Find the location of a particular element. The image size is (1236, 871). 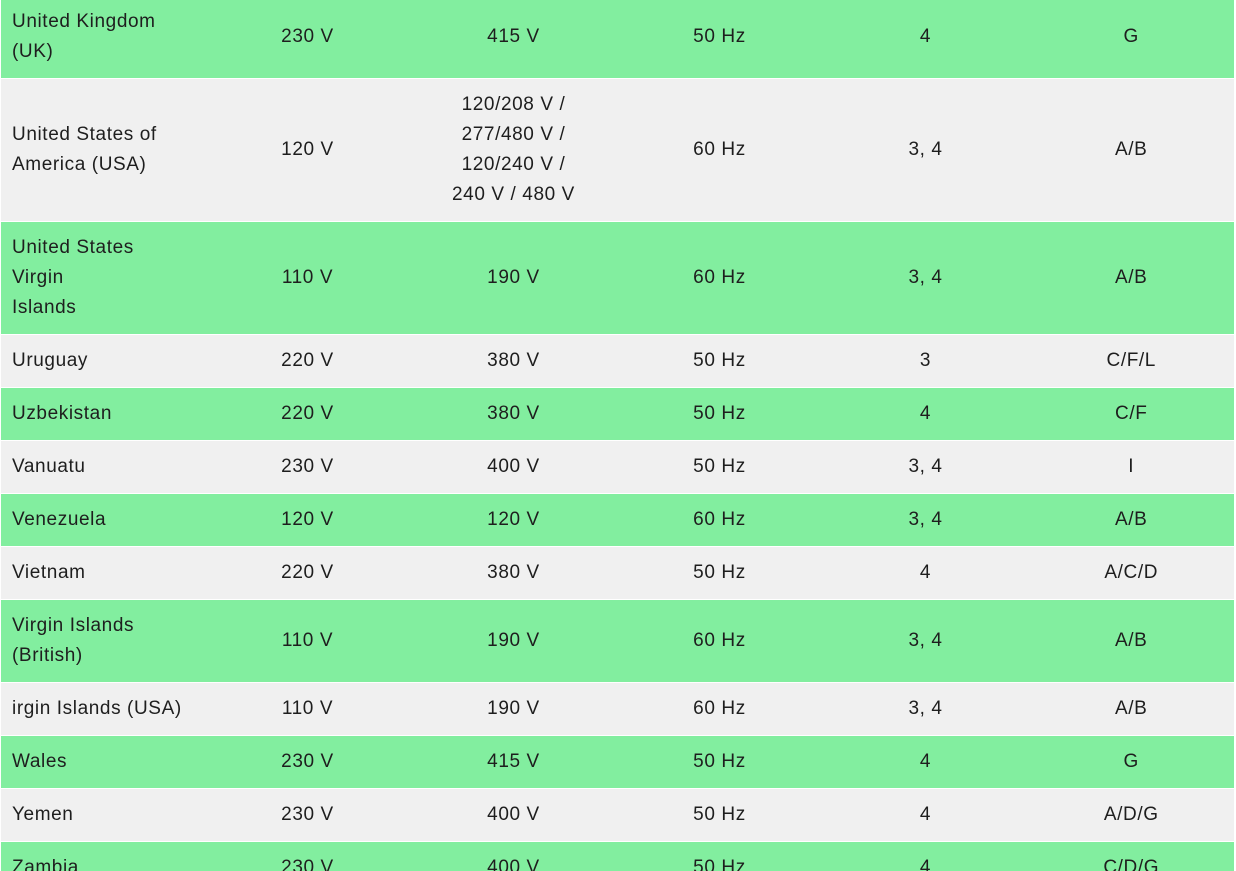

country-cell: Vanuatu is located at coordinates (102, 467).